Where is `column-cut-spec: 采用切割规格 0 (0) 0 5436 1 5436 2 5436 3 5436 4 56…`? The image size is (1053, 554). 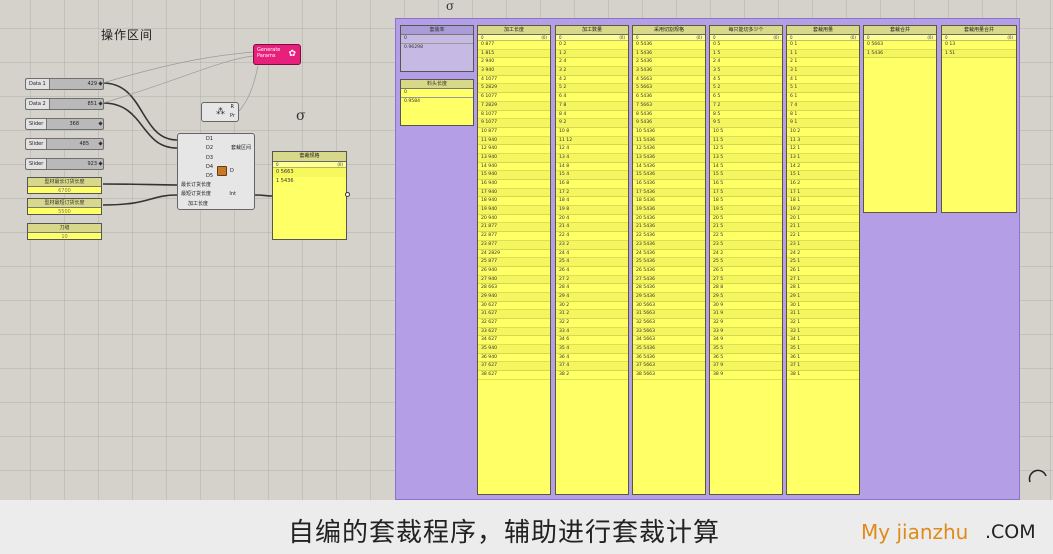 column-cut-spec: 采用切割规格 0 (0) 0 5436 1 5436 2 5436 3 5436 4 56… is located at coordinates (669, 260).